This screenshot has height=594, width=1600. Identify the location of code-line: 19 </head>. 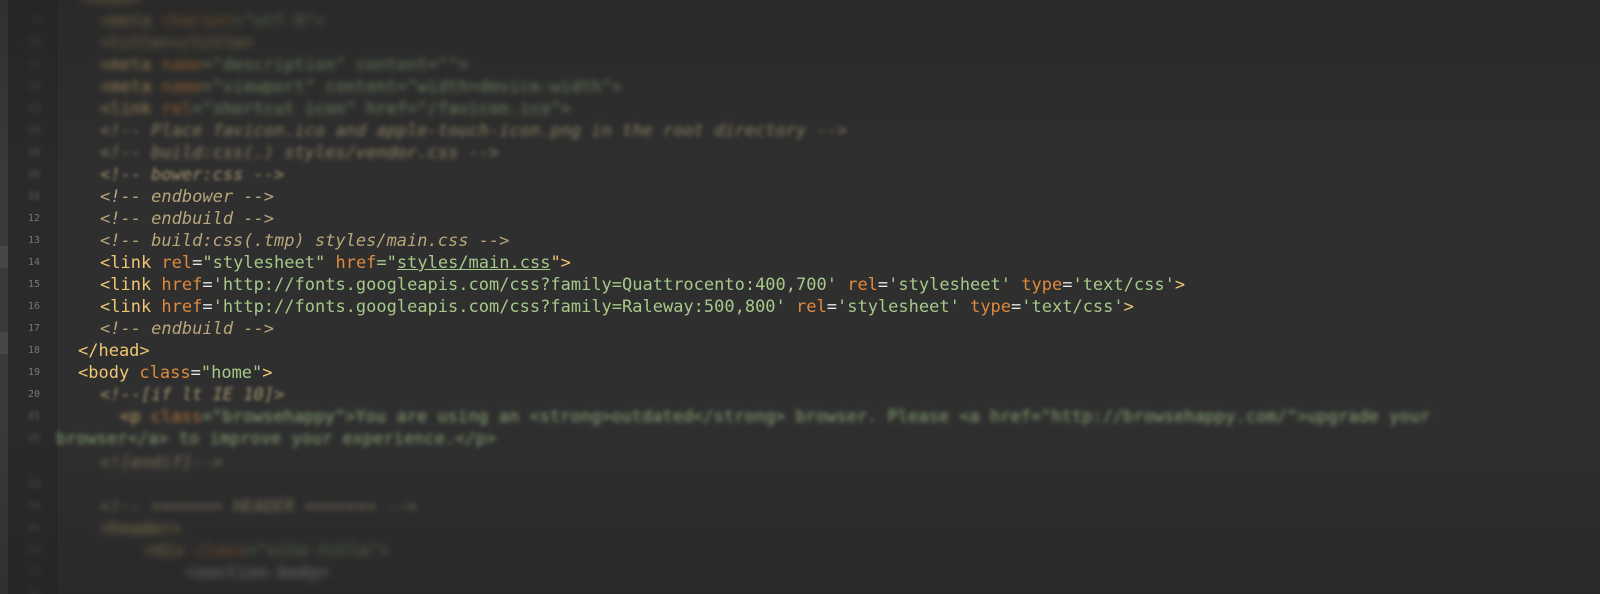
(814, 359).